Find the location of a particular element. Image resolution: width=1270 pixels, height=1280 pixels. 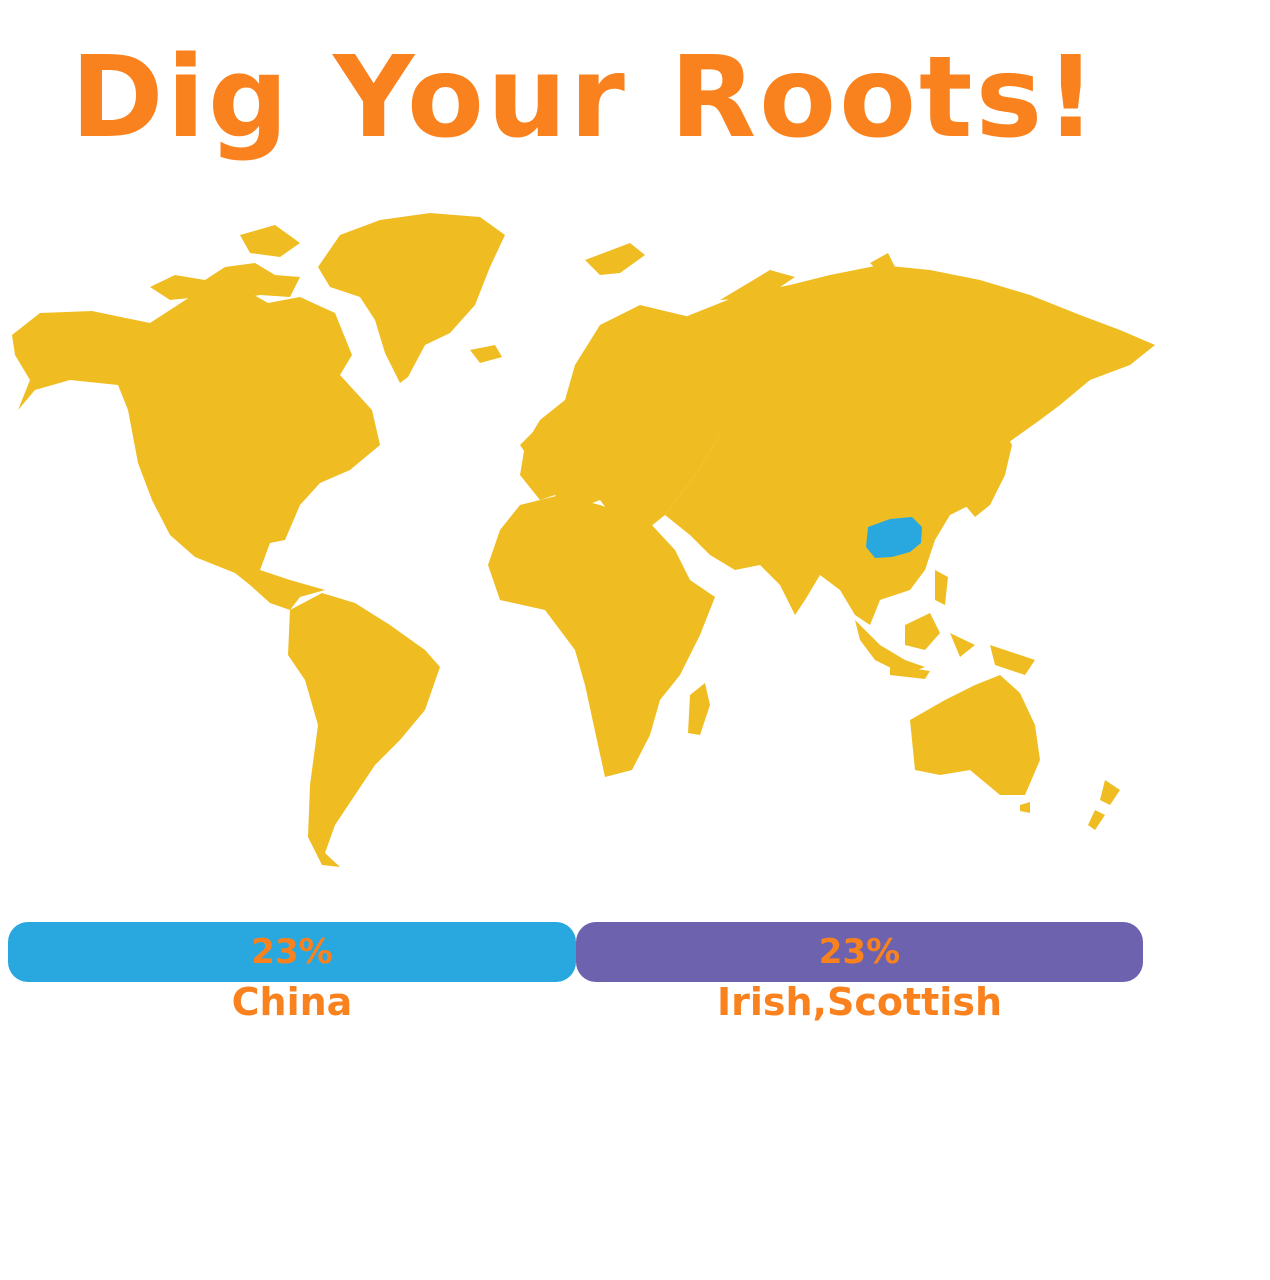

north-america-shape is located at coordinates (196, 448).